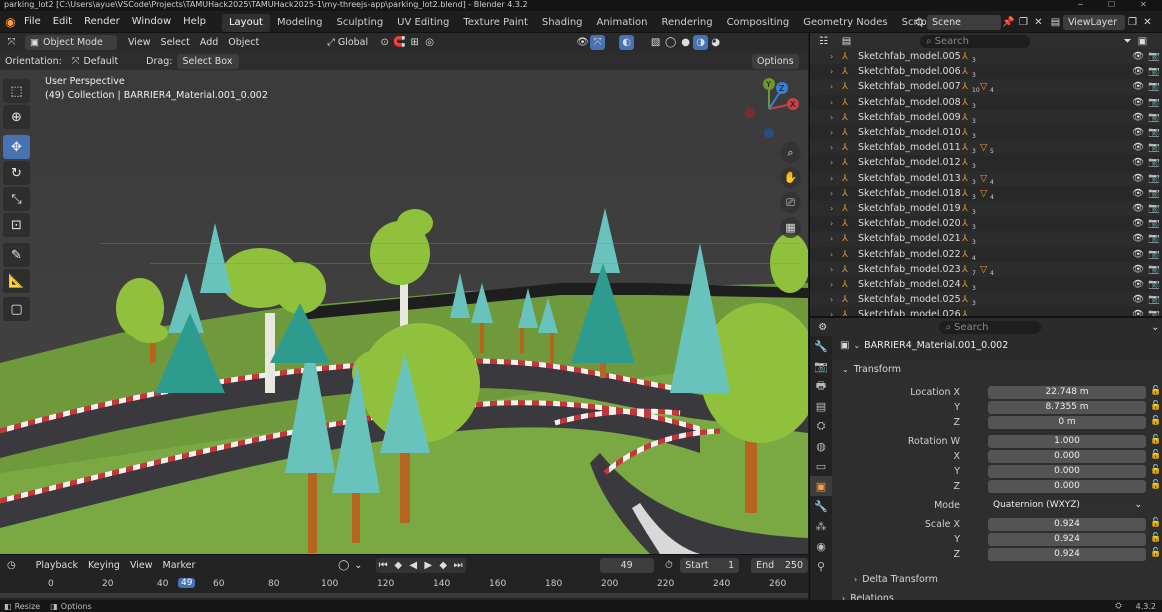 This screenshot has height=612, width=1162. I want to click on solid-shading-icon: ●, so click(685, 42).